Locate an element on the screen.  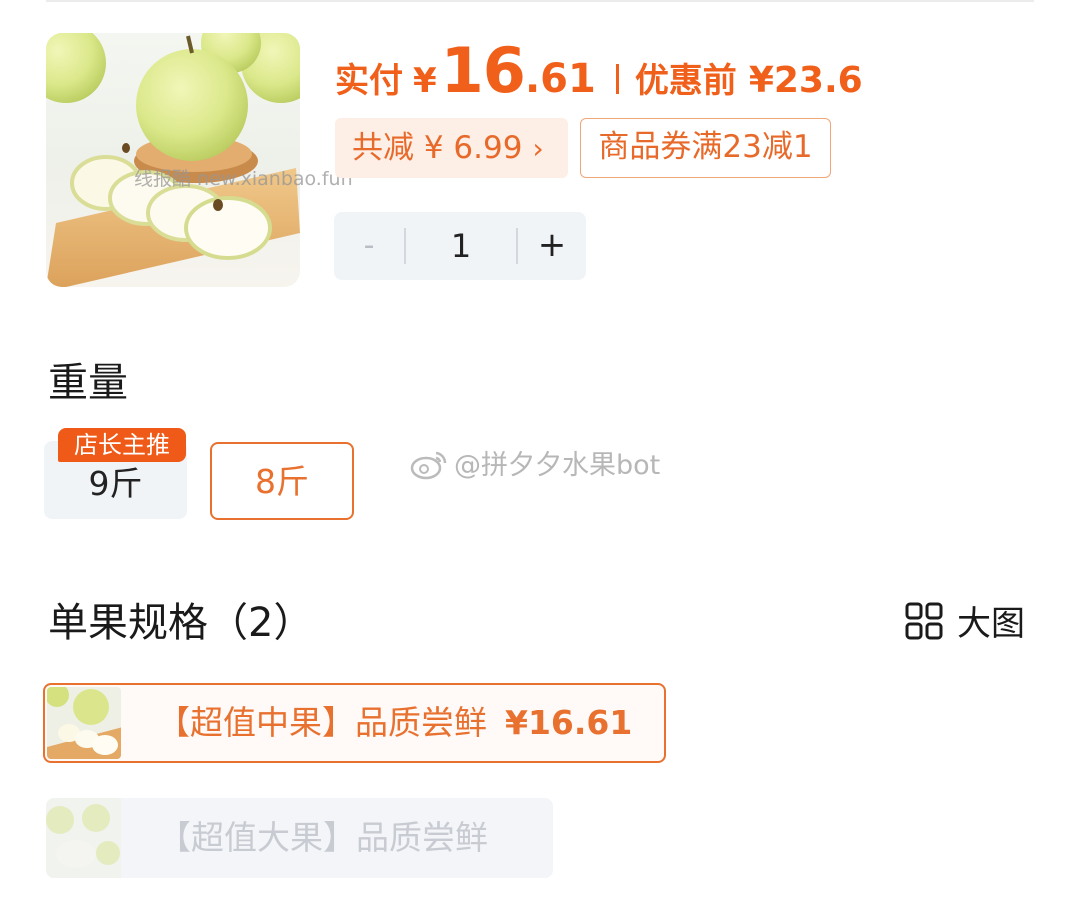
price-separator is located at coordinates (617, 79).